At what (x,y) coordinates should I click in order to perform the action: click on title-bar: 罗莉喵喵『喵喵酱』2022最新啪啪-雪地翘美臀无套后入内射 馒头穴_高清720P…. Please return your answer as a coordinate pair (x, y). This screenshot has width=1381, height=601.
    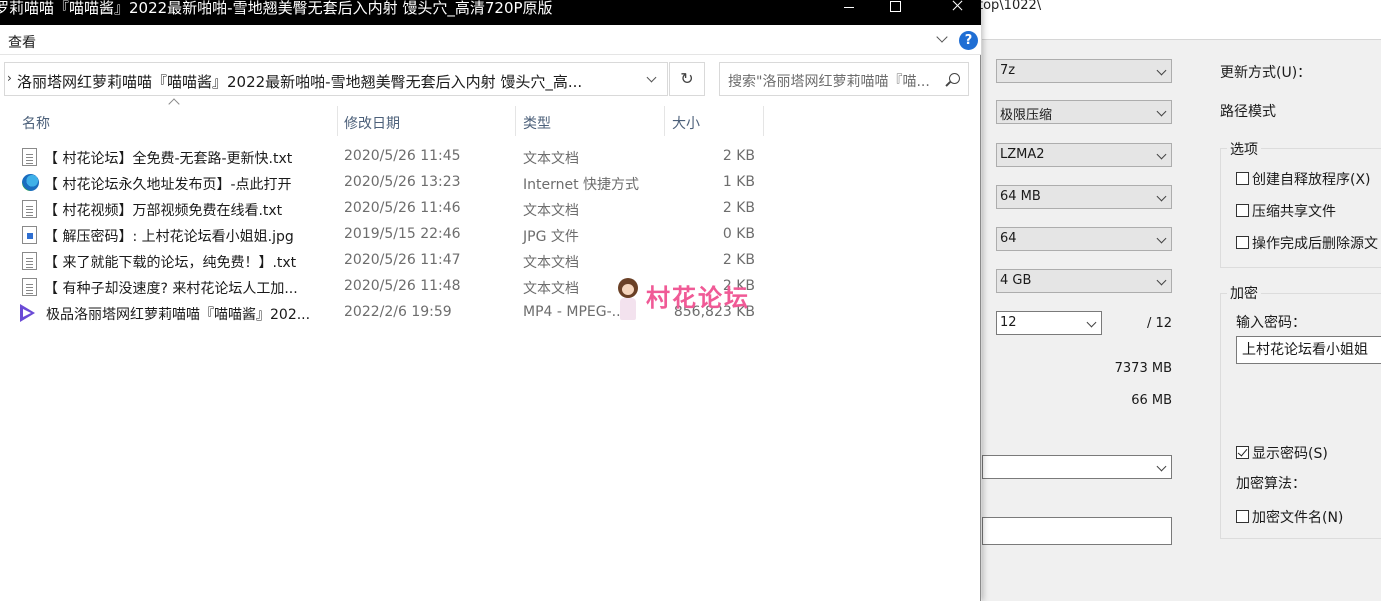
    Looking at the image, I should click on (490, 12).